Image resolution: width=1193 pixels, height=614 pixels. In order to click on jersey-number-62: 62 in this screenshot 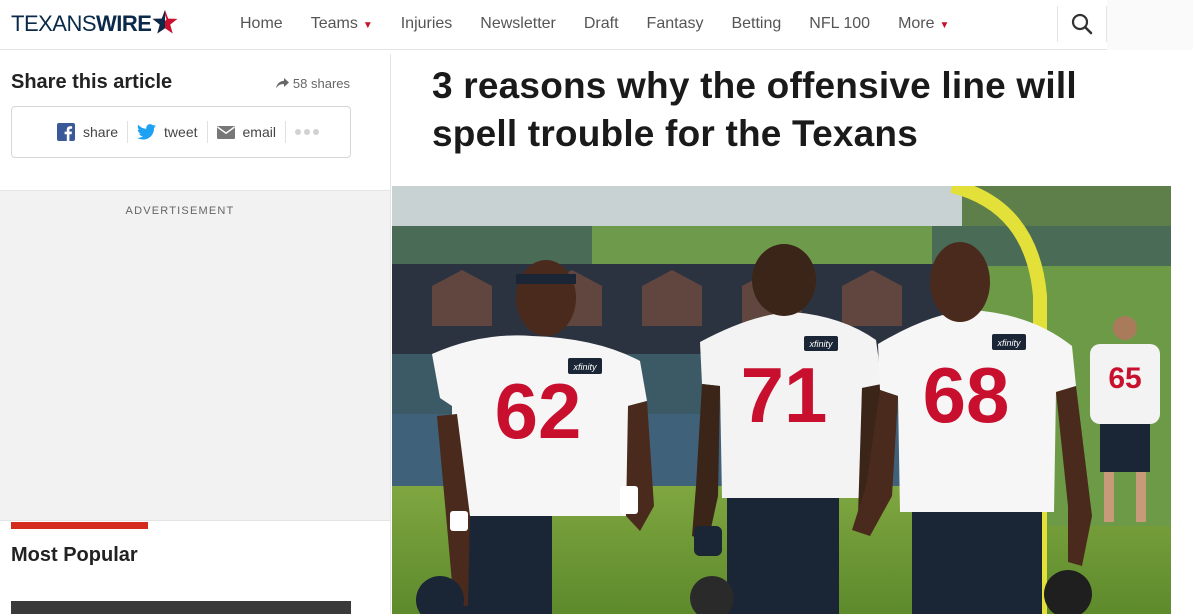, I will do `click(538, 411)`.